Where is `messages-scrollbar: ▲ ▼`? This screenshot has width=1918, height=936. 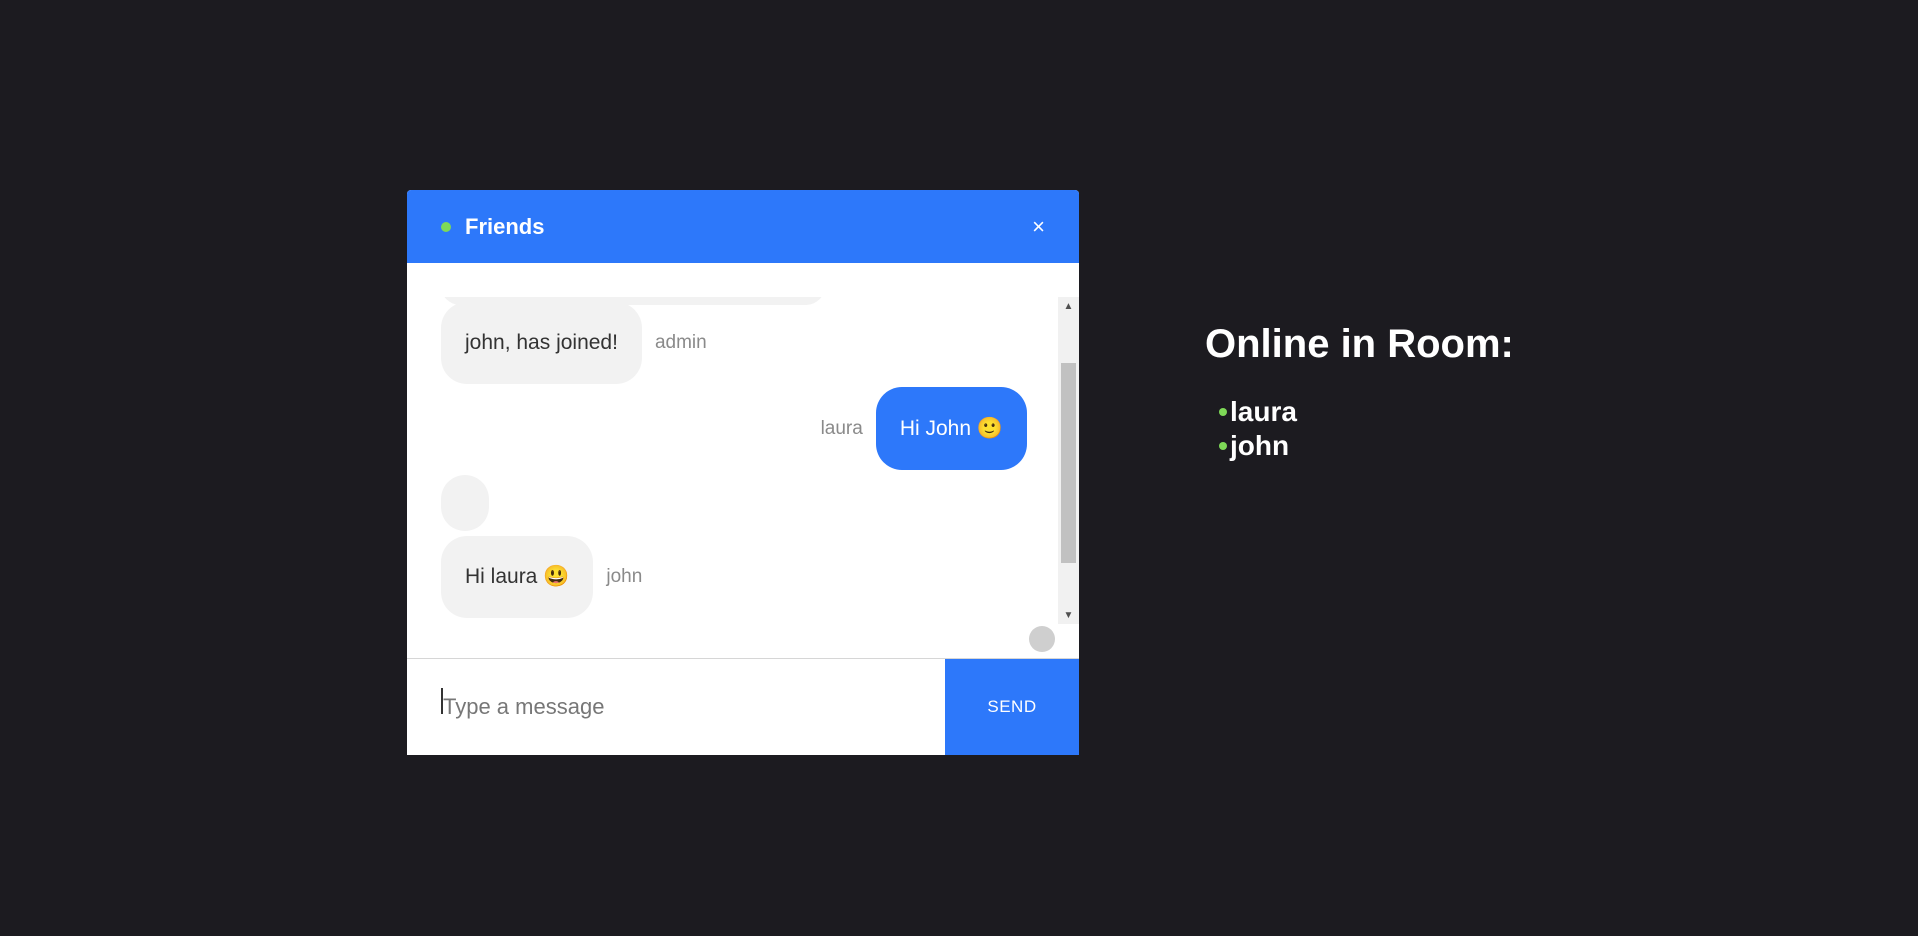 messages-scrollbar: ▲ ▼ is located at coordinates (1068, 460).